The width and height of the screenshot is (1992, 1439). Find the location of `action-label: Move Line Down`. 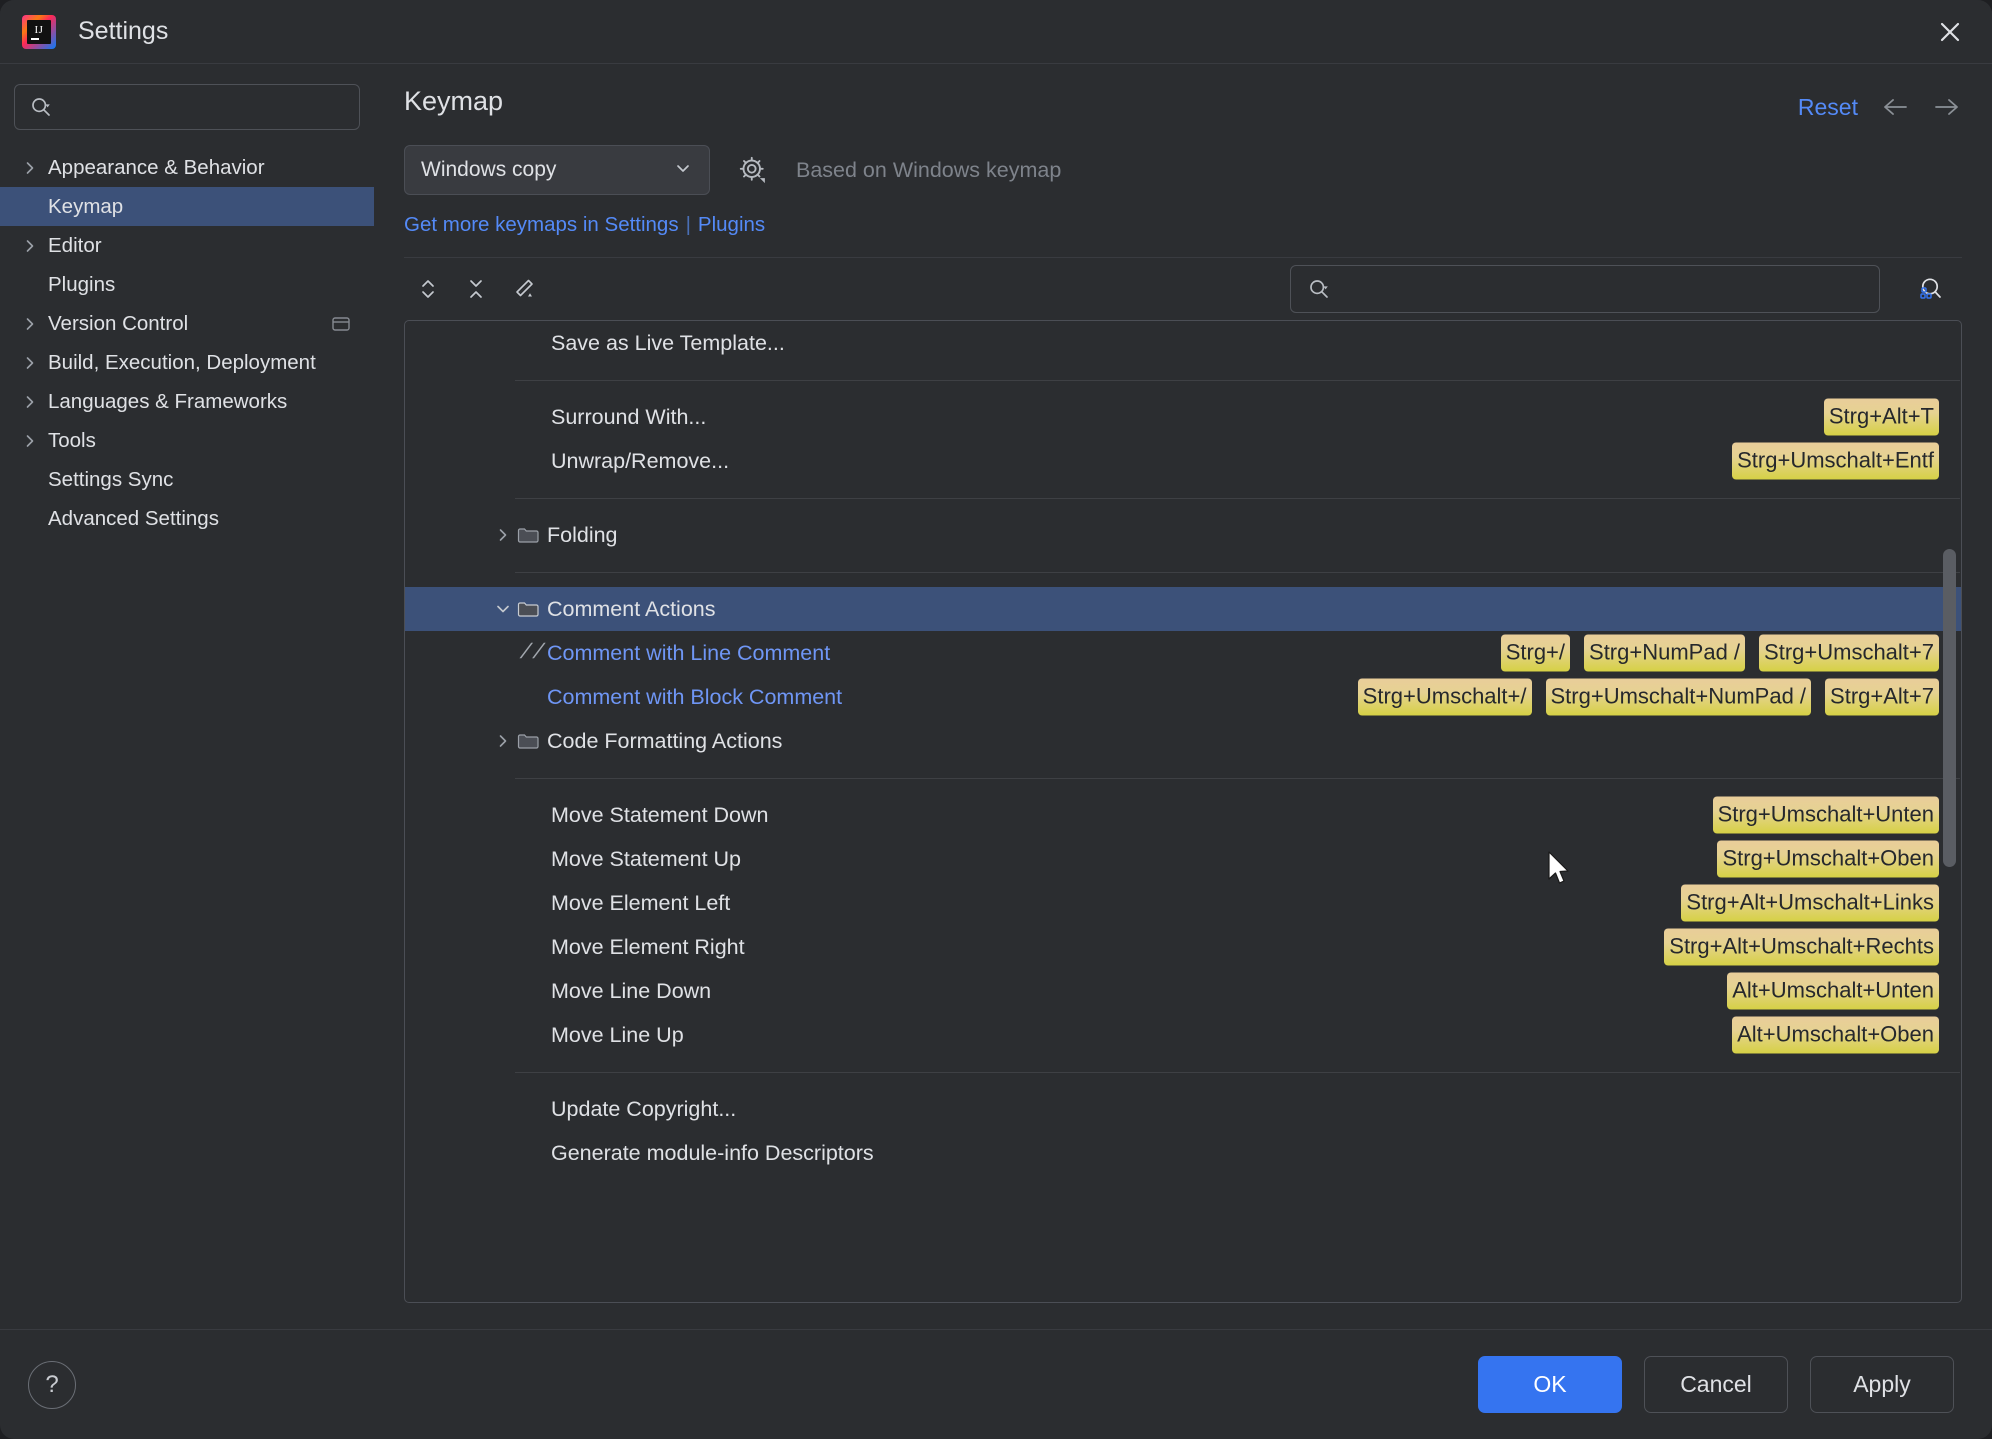

action-label: Move Line Down is located at coordinates (631, 990).